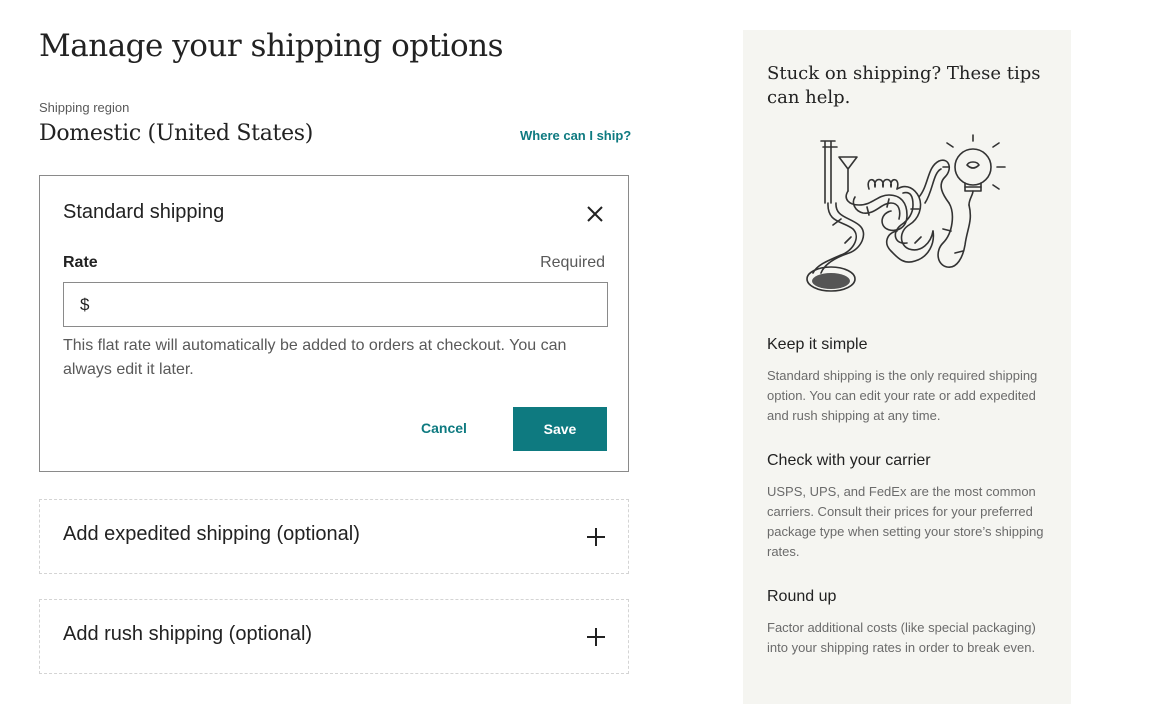 This screenshot has height=704, width=1152. What do you see at coordinates (444, 428) in the screenshot?
I see `cancel-button: Cancel` at bounding box center [444, 428].